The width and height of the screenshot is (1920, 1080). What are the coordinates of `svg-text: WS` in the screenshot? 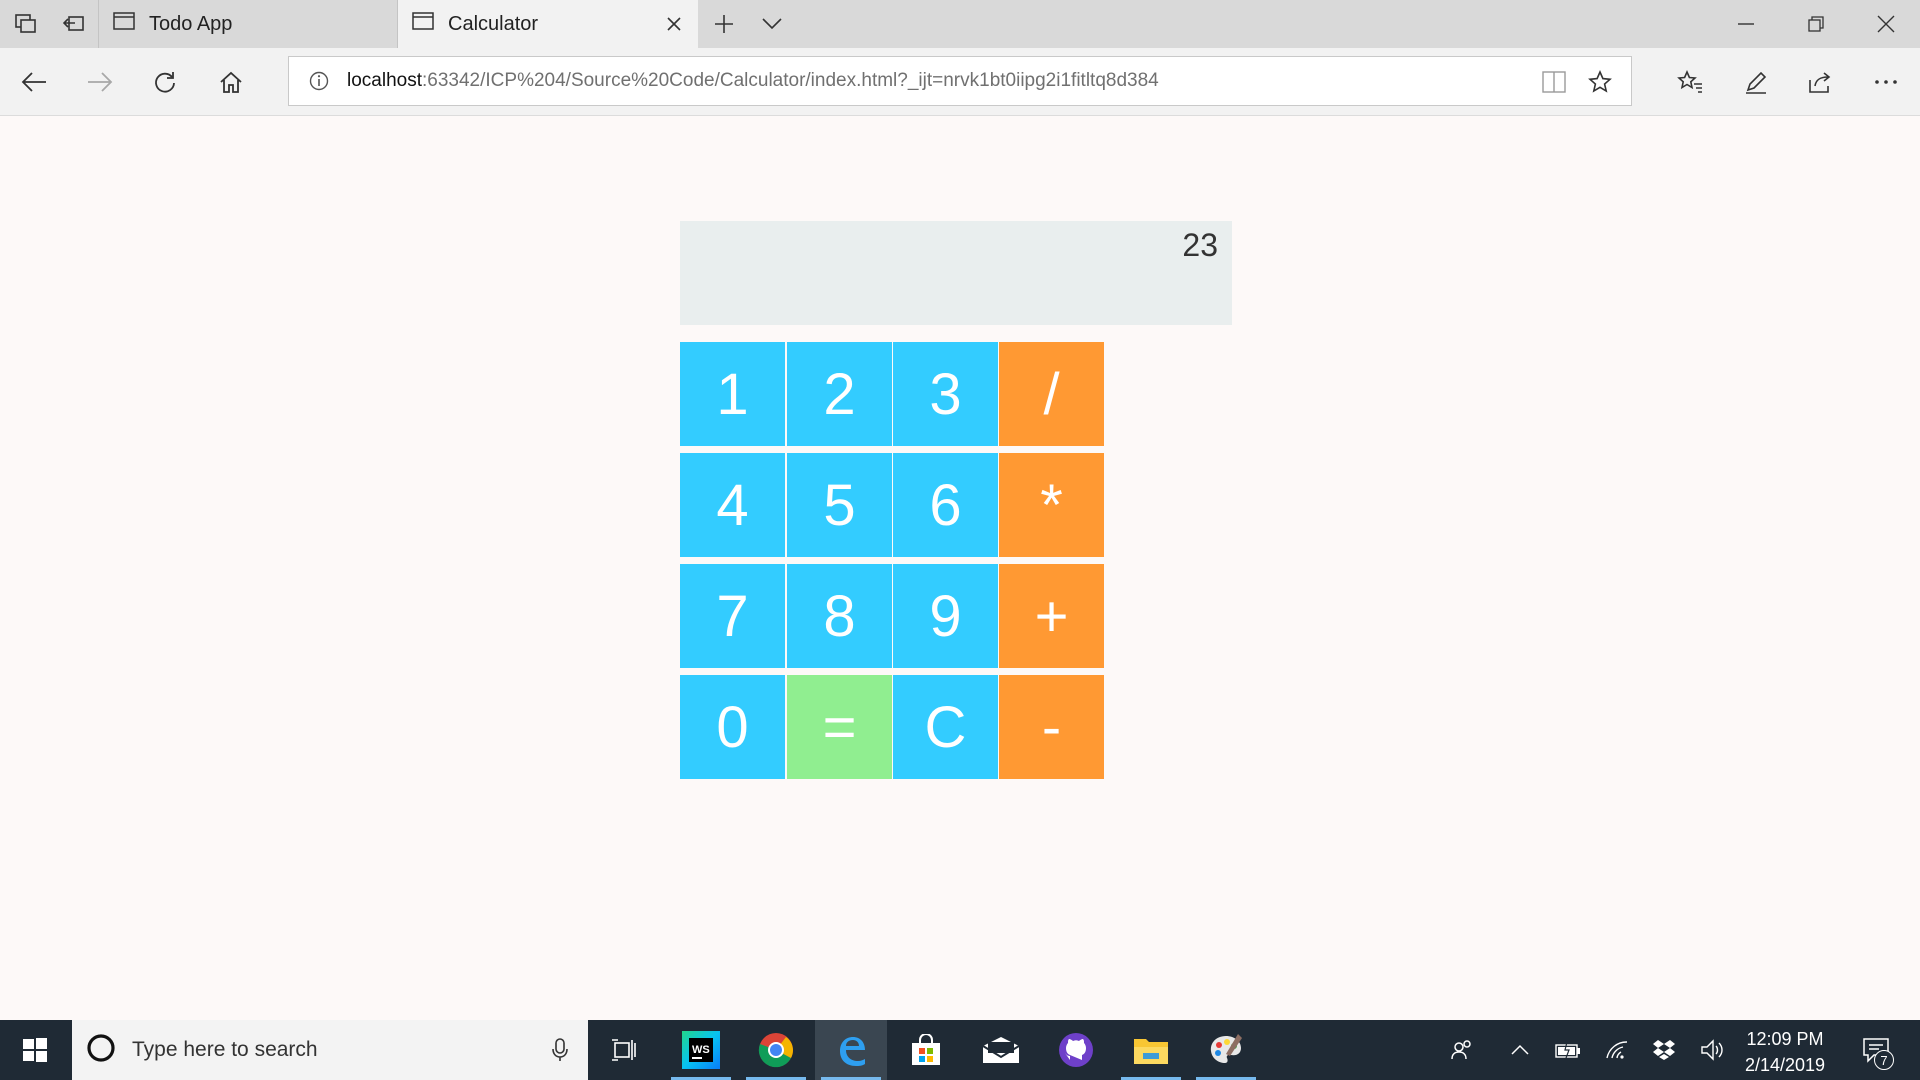 It's located at (701, 1050).